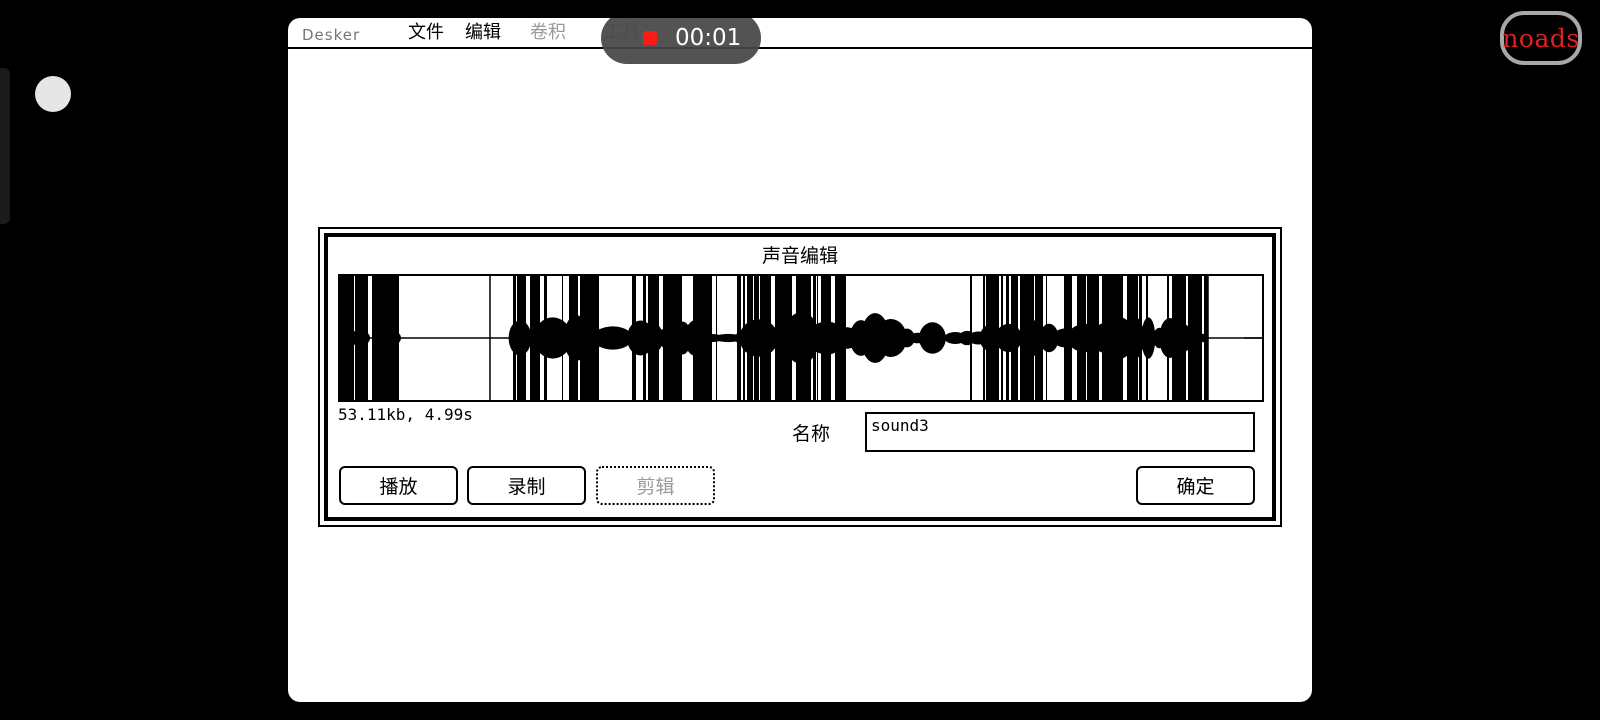 The image size is (1600, 720). Describe the element at coordinates (1541, 38) in the screenshot. I see `noads-button: noads` at that location.